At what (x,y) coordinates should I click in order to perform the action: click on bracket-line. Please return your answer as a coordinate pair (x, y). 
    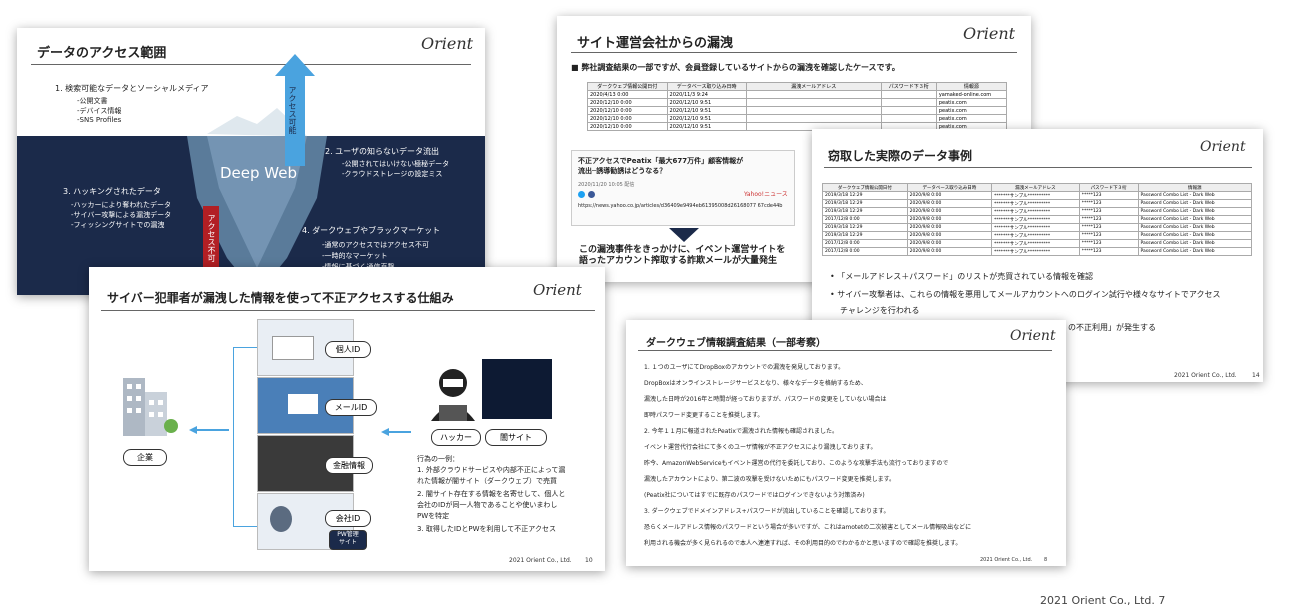
    Looking at the image, I should click on (245, 437).